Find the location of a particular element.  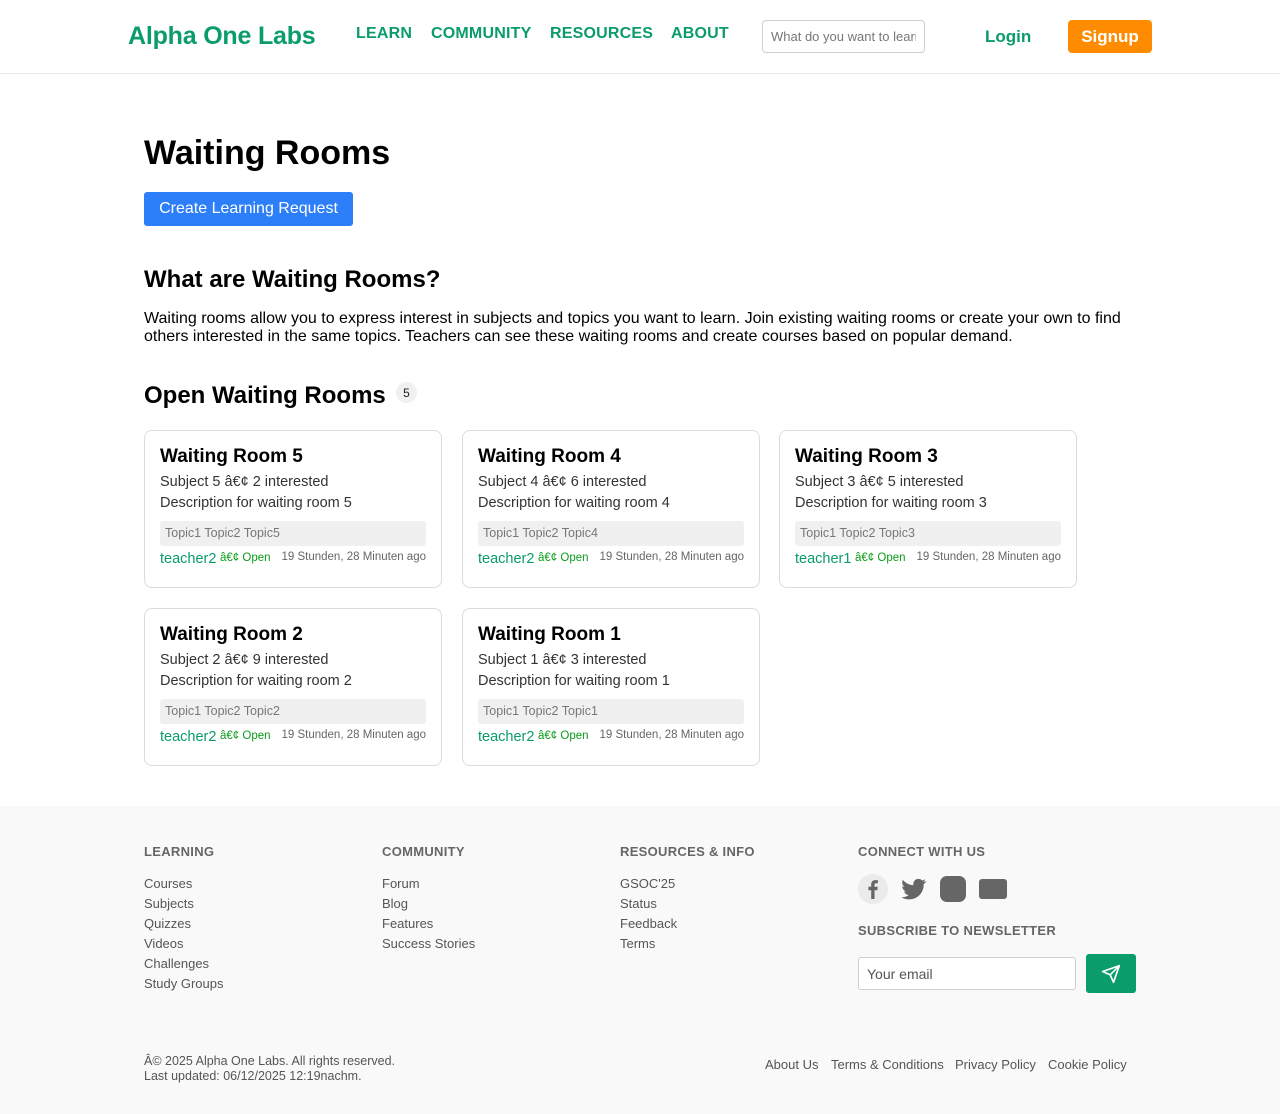

footer-cookie-policy-link: Cookie Policy is located at coordinates (1087, 1064).